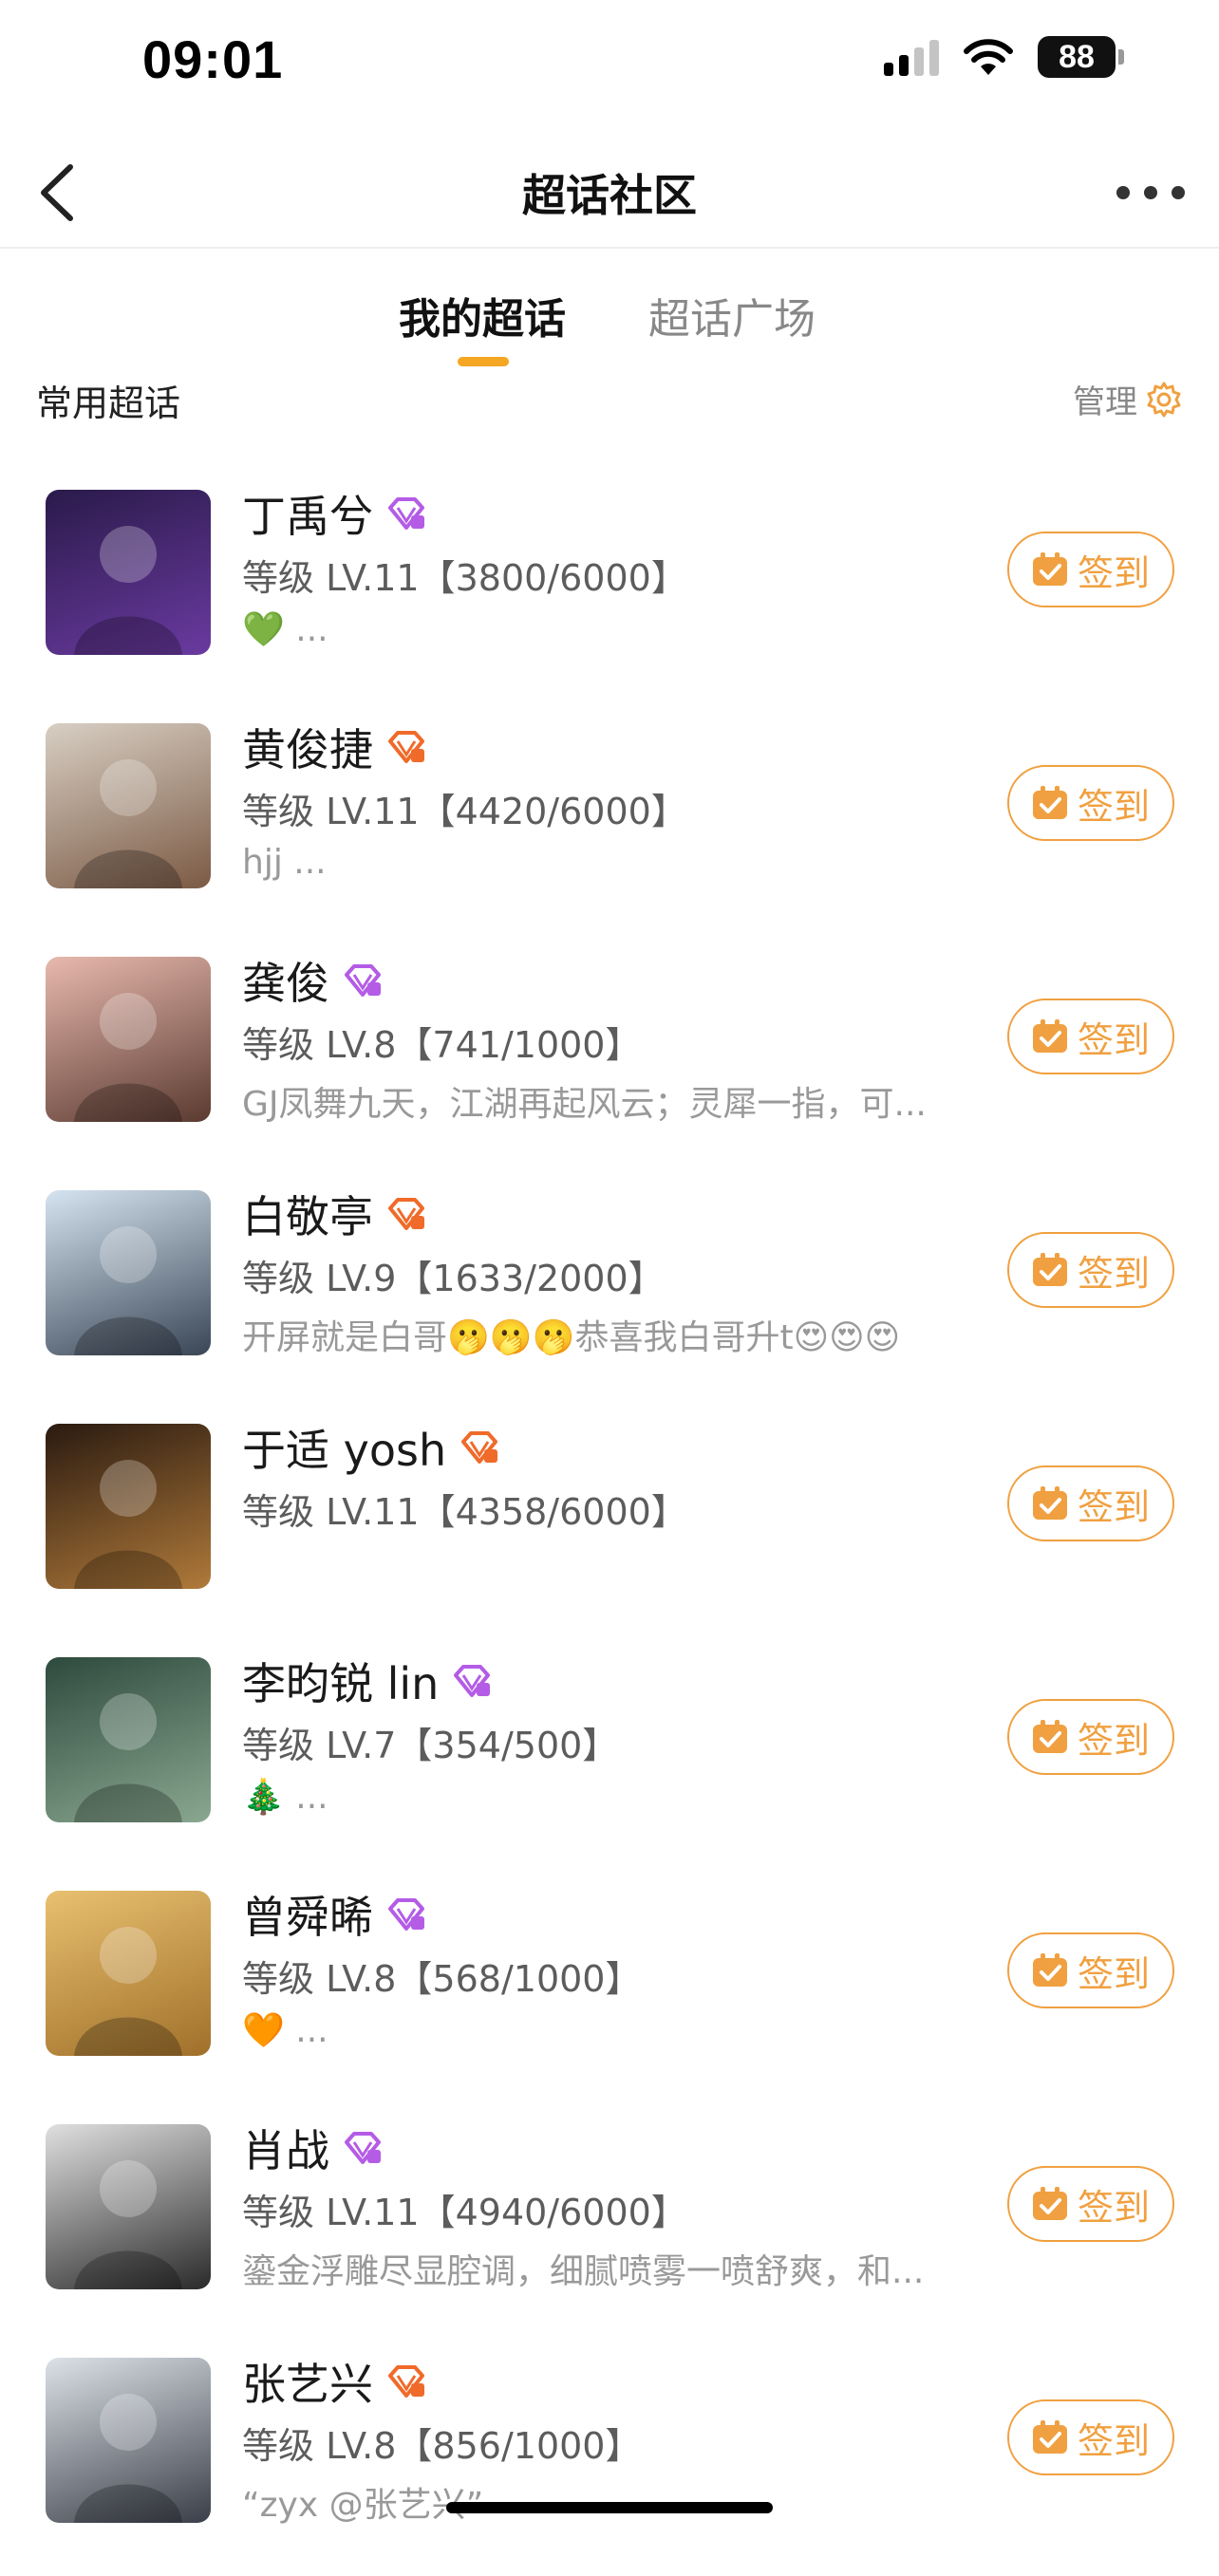 The image size is (1219, 2576). What do you see at coordinates (308, 747) in the screenshot?
I see `topic-name: 黄俊捷` at bounding box center [308, 747].